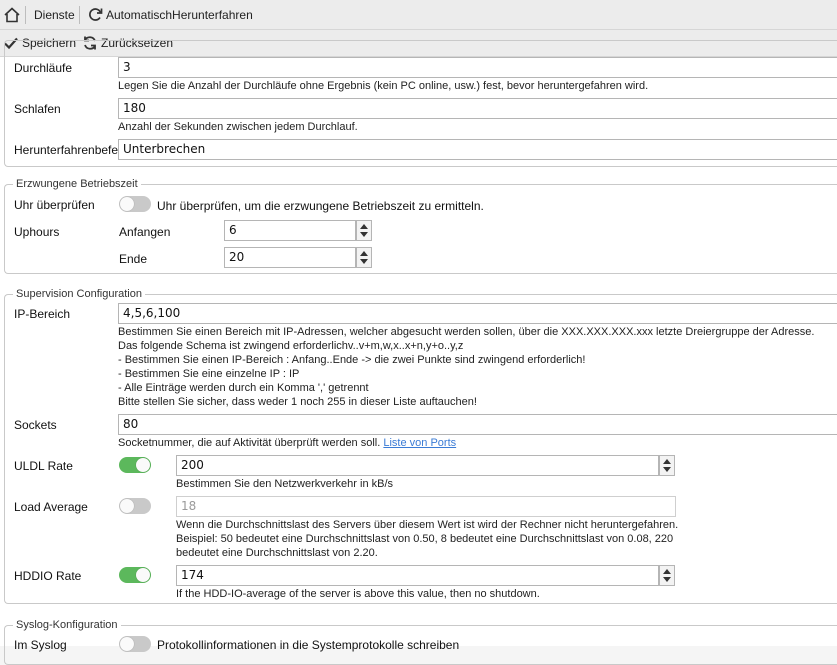 Image resolution: width=837 pixels, height=665 pixels. Describe the element at coordinates (667, 465) in the screenshot. I see `uldl-spinner` at that location.